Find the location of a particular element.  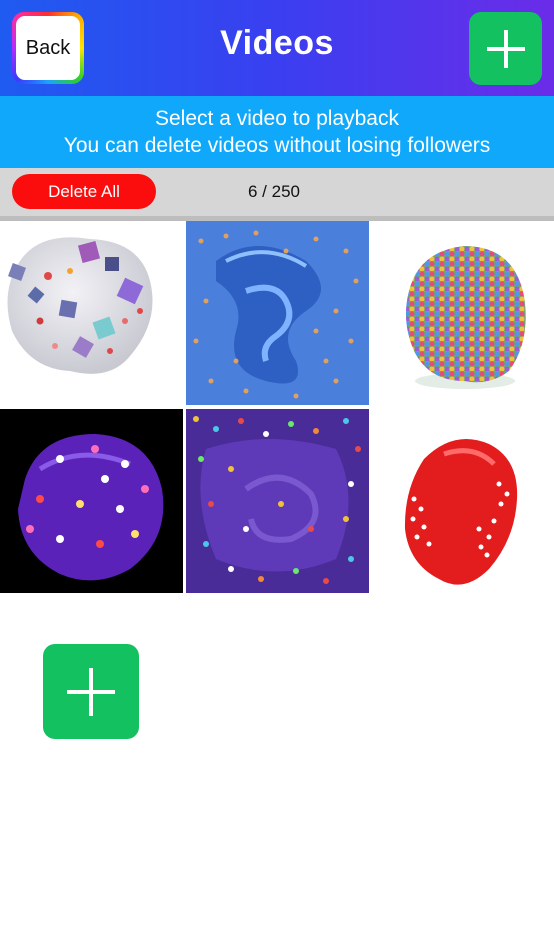

video-count: 6 / 250 is located at coordinates (274, 191).